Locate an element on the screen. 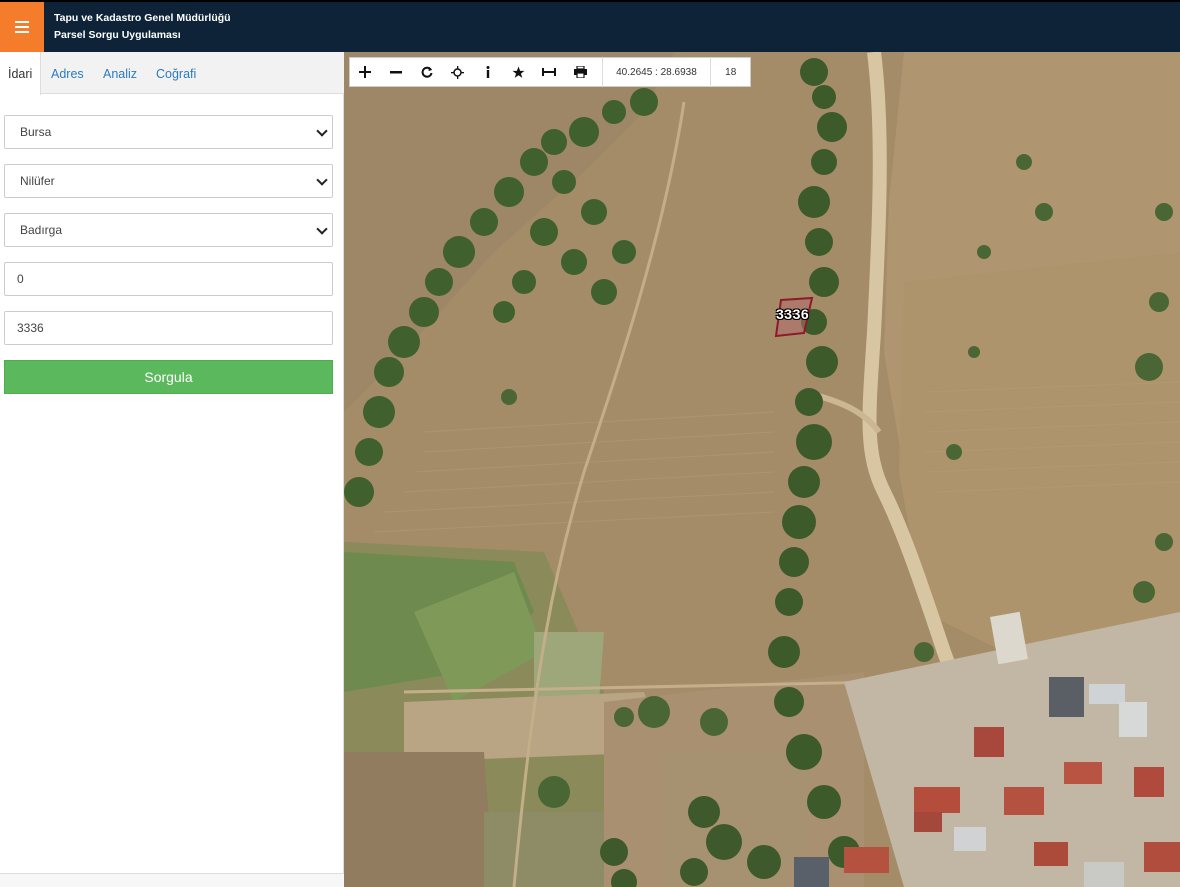 Image resolution: width=1180 pixels, height=887 pixels. print-icon is located at coordinates (580, 72).